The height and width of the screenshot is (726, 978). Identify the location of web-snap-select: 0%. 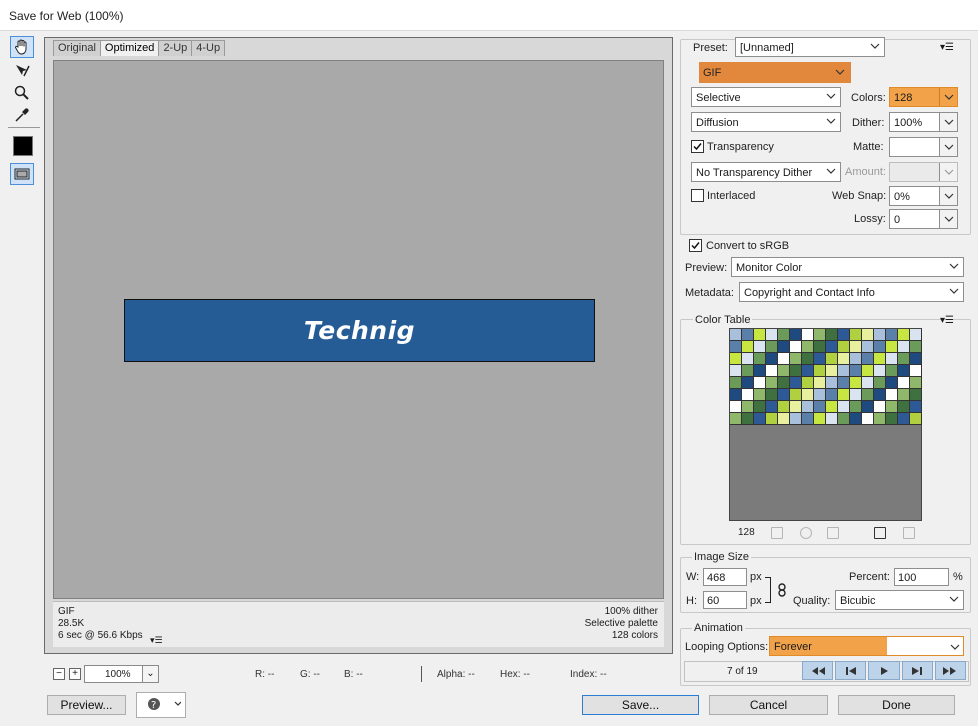
(923, 196).